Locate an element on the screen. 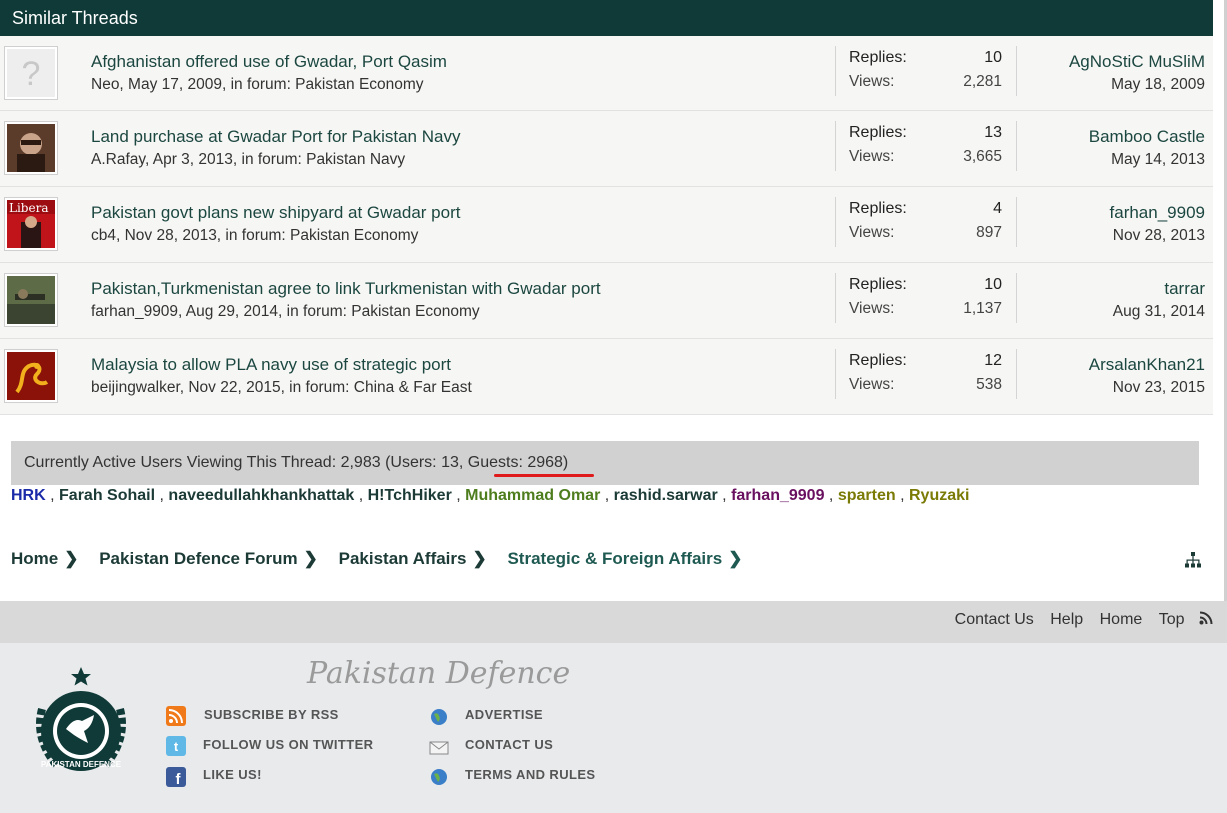 The image size is (1227, 813). active-user: sparten is located at coordinates (867, 495).